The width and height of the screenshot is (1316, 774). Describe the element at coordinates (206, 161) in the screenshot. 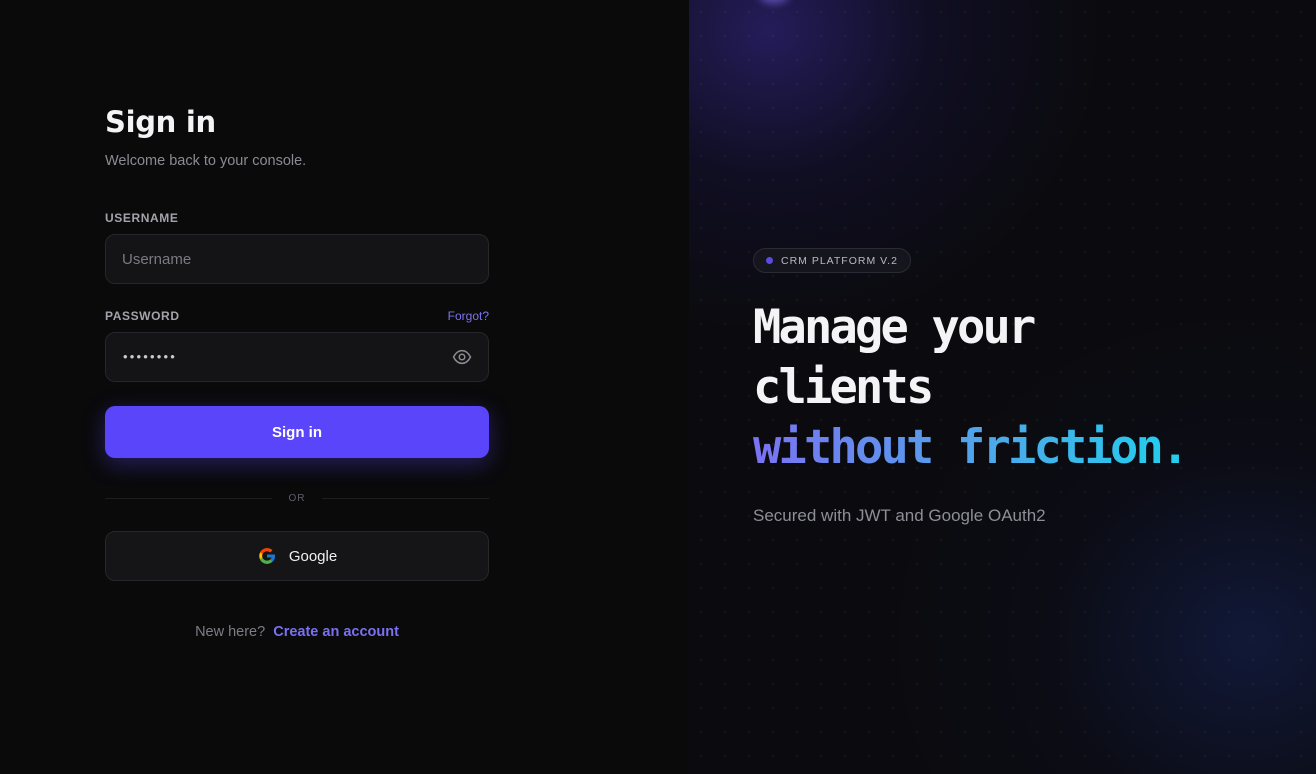

I see `page-subtitle: Welcome back to your console.` at that location.